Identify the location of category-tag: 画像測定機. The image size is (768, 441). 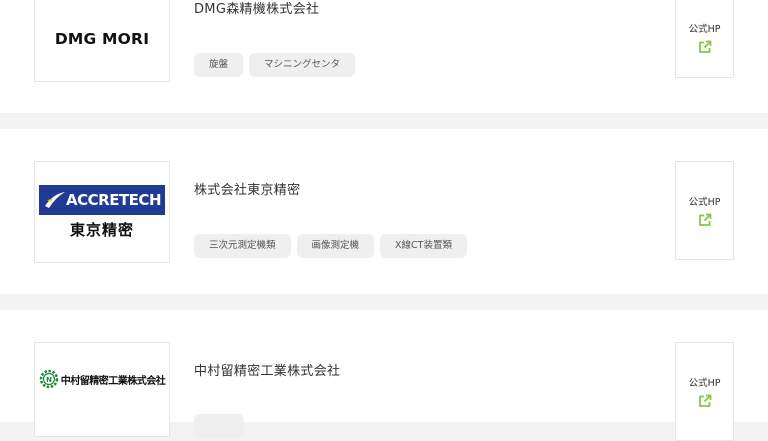
(335, 246).